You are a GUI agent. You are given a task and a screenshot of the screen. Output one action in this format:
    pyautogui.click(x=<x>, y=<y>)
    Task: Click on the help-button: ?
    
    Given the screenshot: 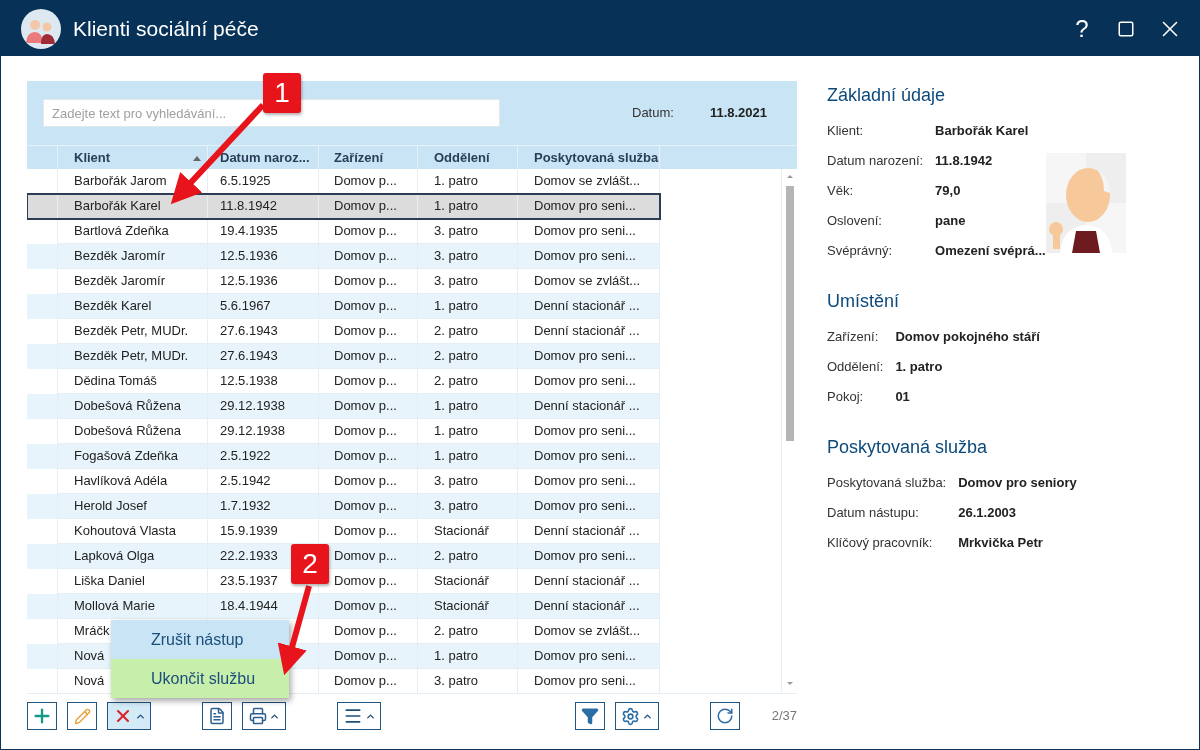 What is the action you would take?
    pyautogui.click(x=1082, y=28)
    